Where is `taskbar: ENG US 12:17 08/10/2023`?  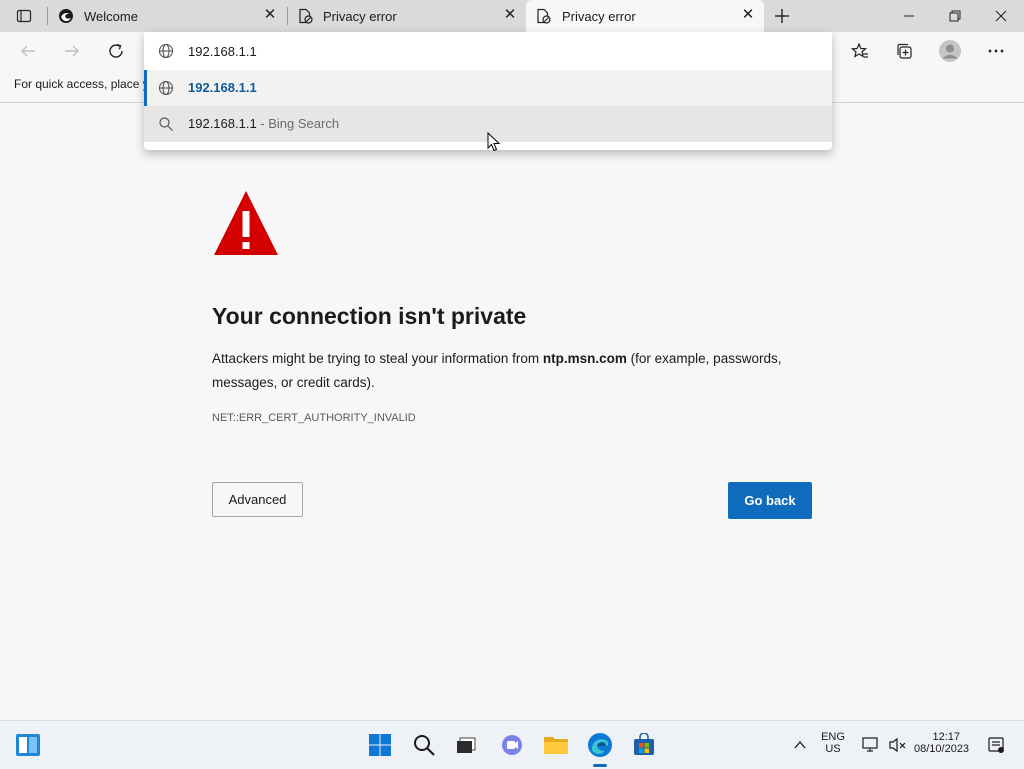 taskbar: ENG US 12:17 08/10/2023 is located at coordinates (512, 744).